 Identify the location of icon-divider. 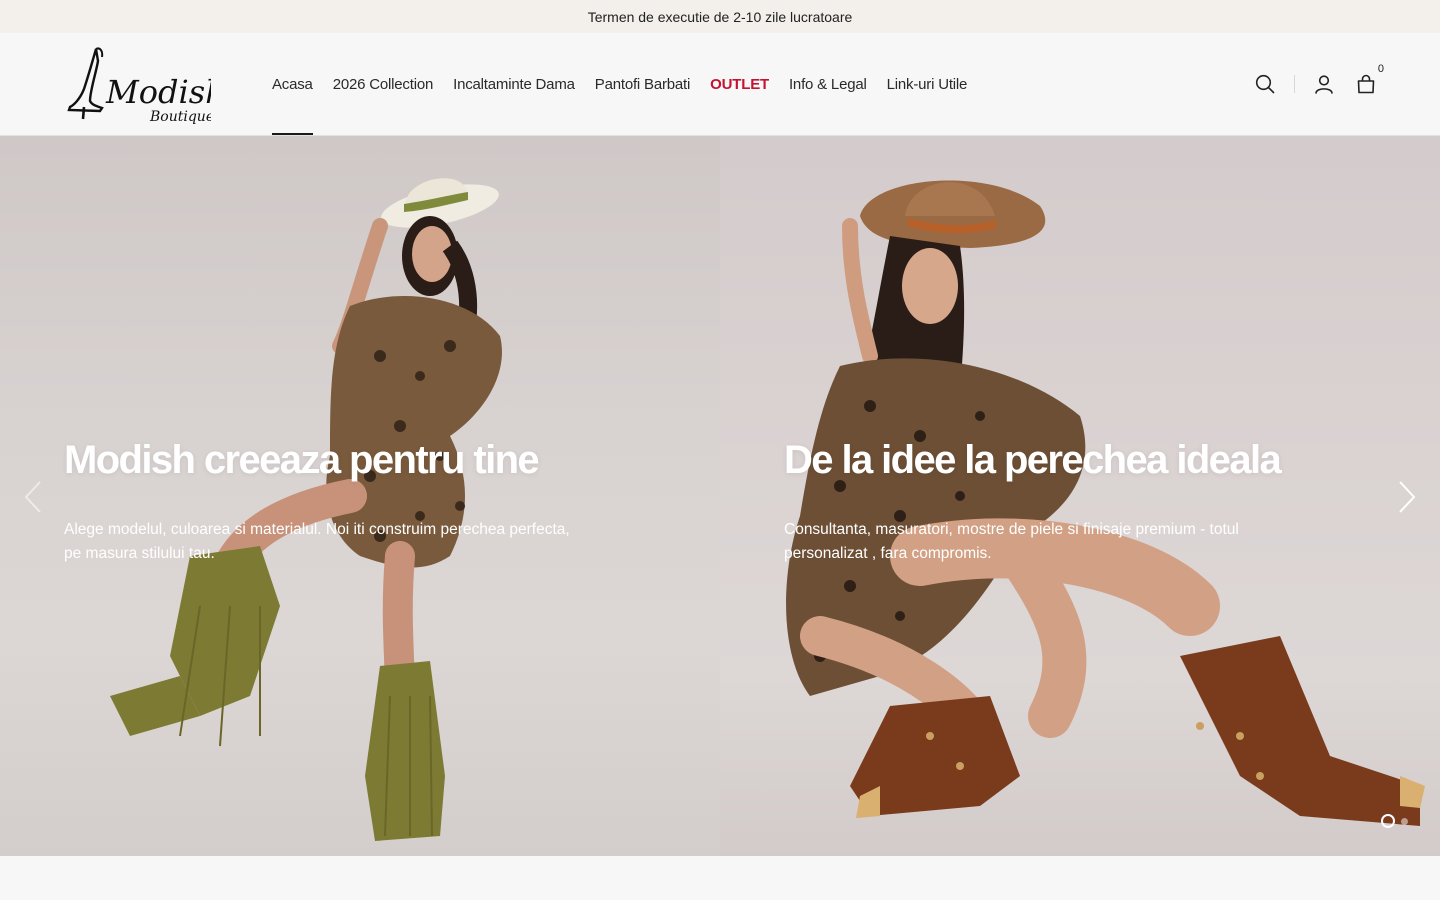
(1294, 84).